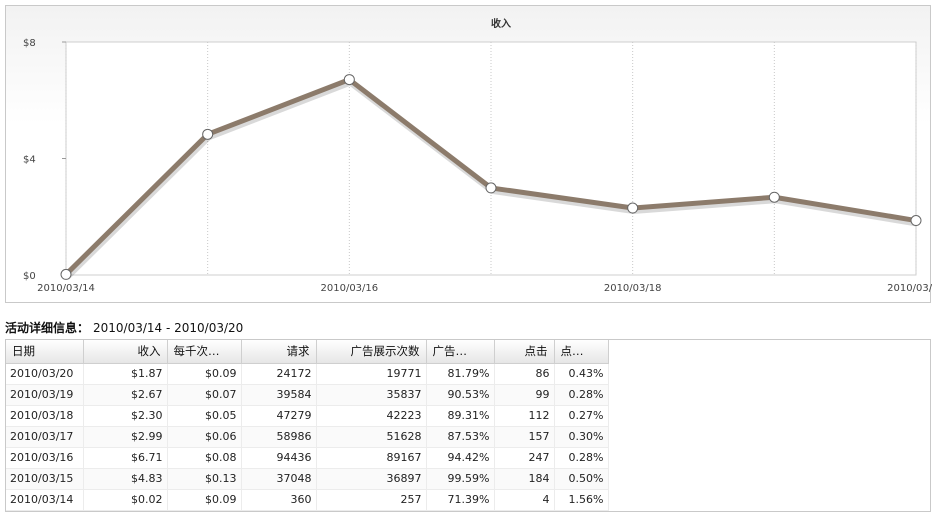 The width and height of the screenshot is (936, 519). Describe the element at coordinates (909, 288) in the screenshot. I see `x-tick-label: 2010/03/20` at that location.